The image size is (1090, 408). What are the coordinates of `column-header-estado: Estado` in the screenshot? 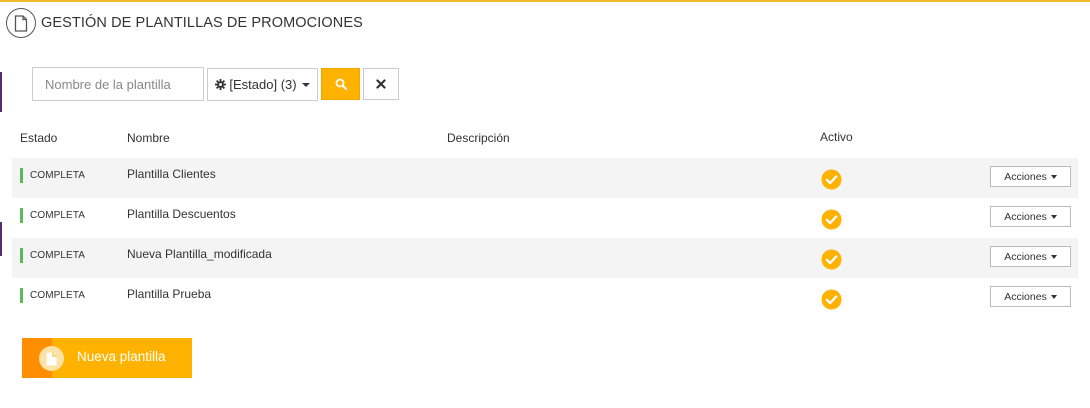 It's located at (39, 138).